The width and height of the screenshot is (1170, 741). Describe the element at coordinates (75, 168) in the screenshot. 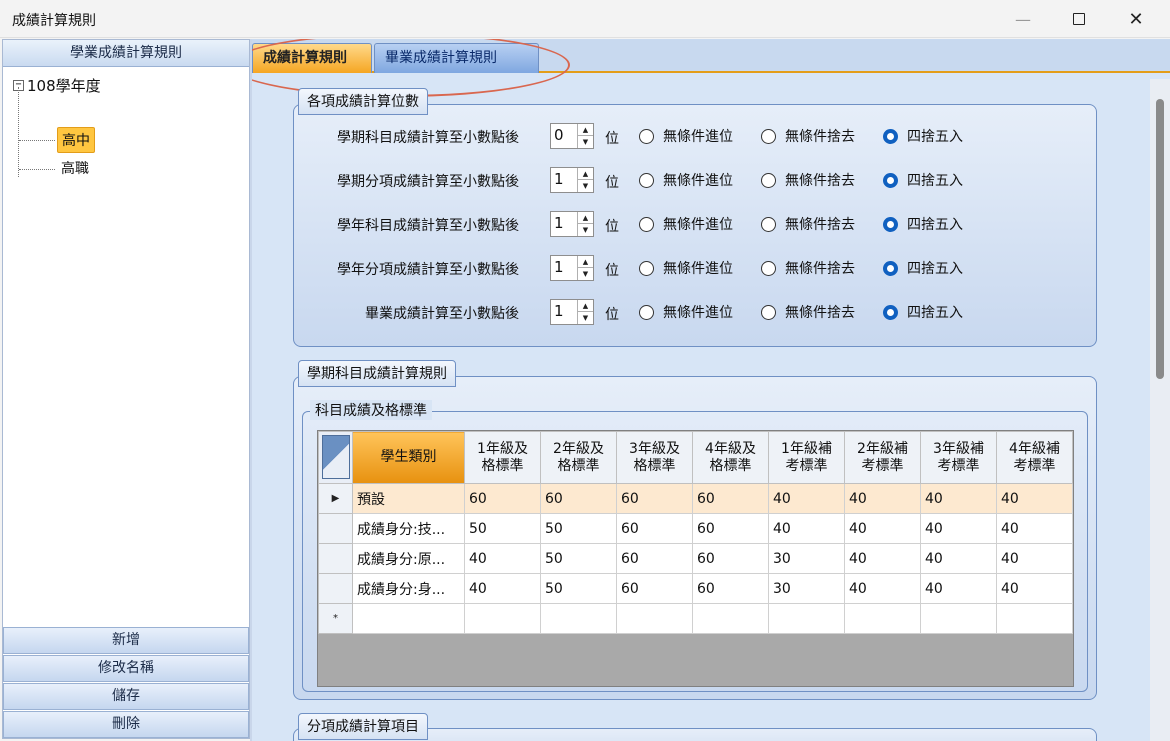

I see `tree-node-vocational: 高職` at that location.